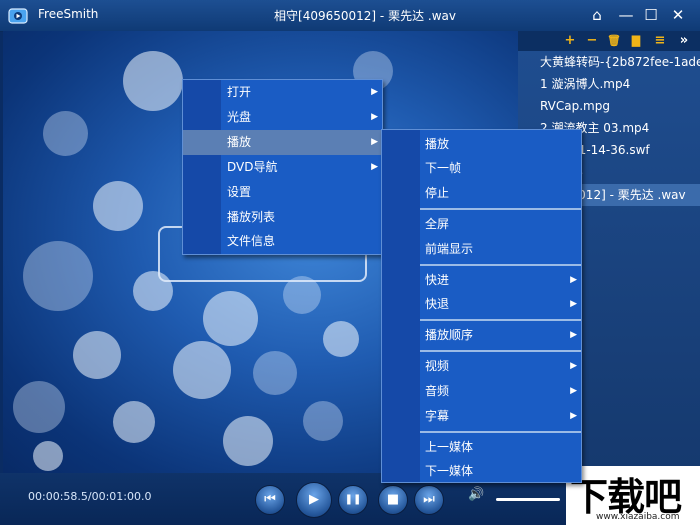  Describe the element at coordinates (678, 15) in the screenshot. I see `close-button: ✕` at that location.